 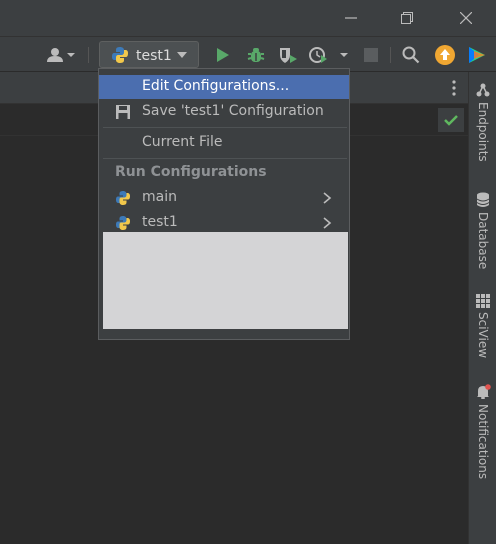 I want to click on close-icon, so click(x=466, y=18).